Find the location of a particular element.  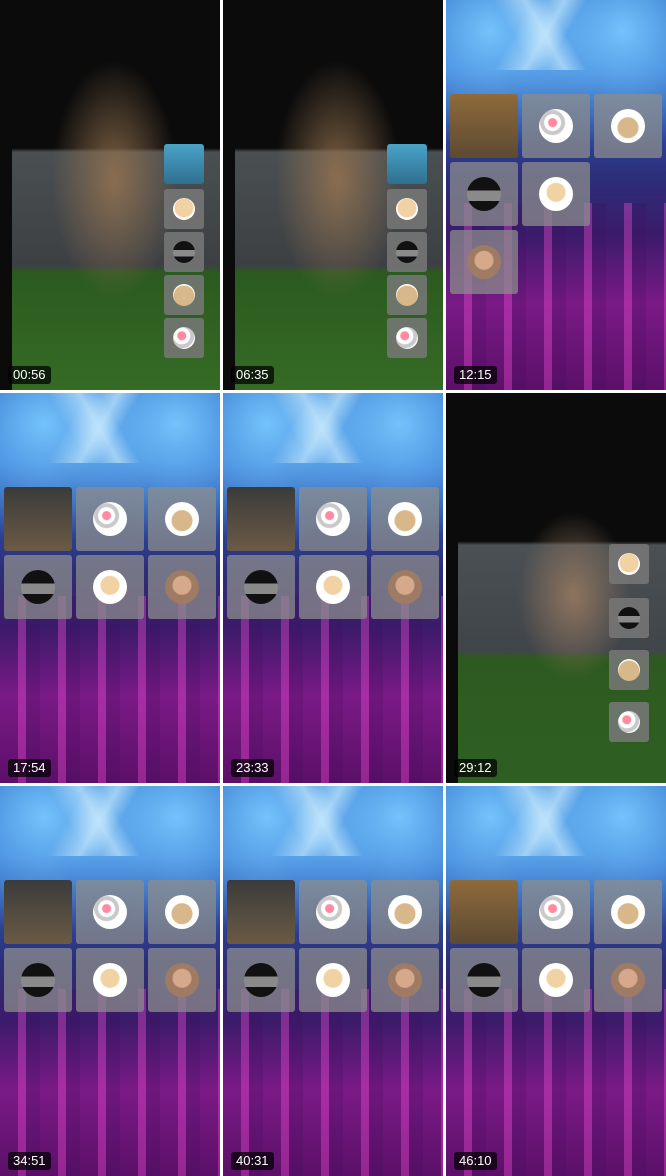

timestamp: 23:33 is located at coordinates (252, 768).